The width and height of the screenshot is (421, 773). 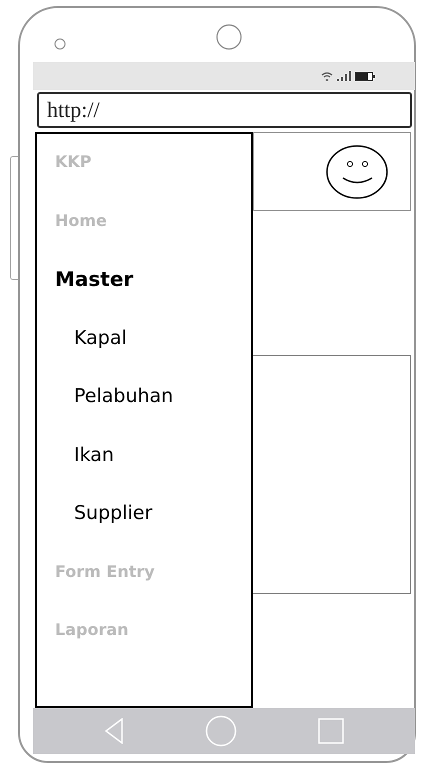 What do you see at coordinates (91, 355) in the screenshot?
I see `menu-item: Kapal` at bounding box center [91, 355].